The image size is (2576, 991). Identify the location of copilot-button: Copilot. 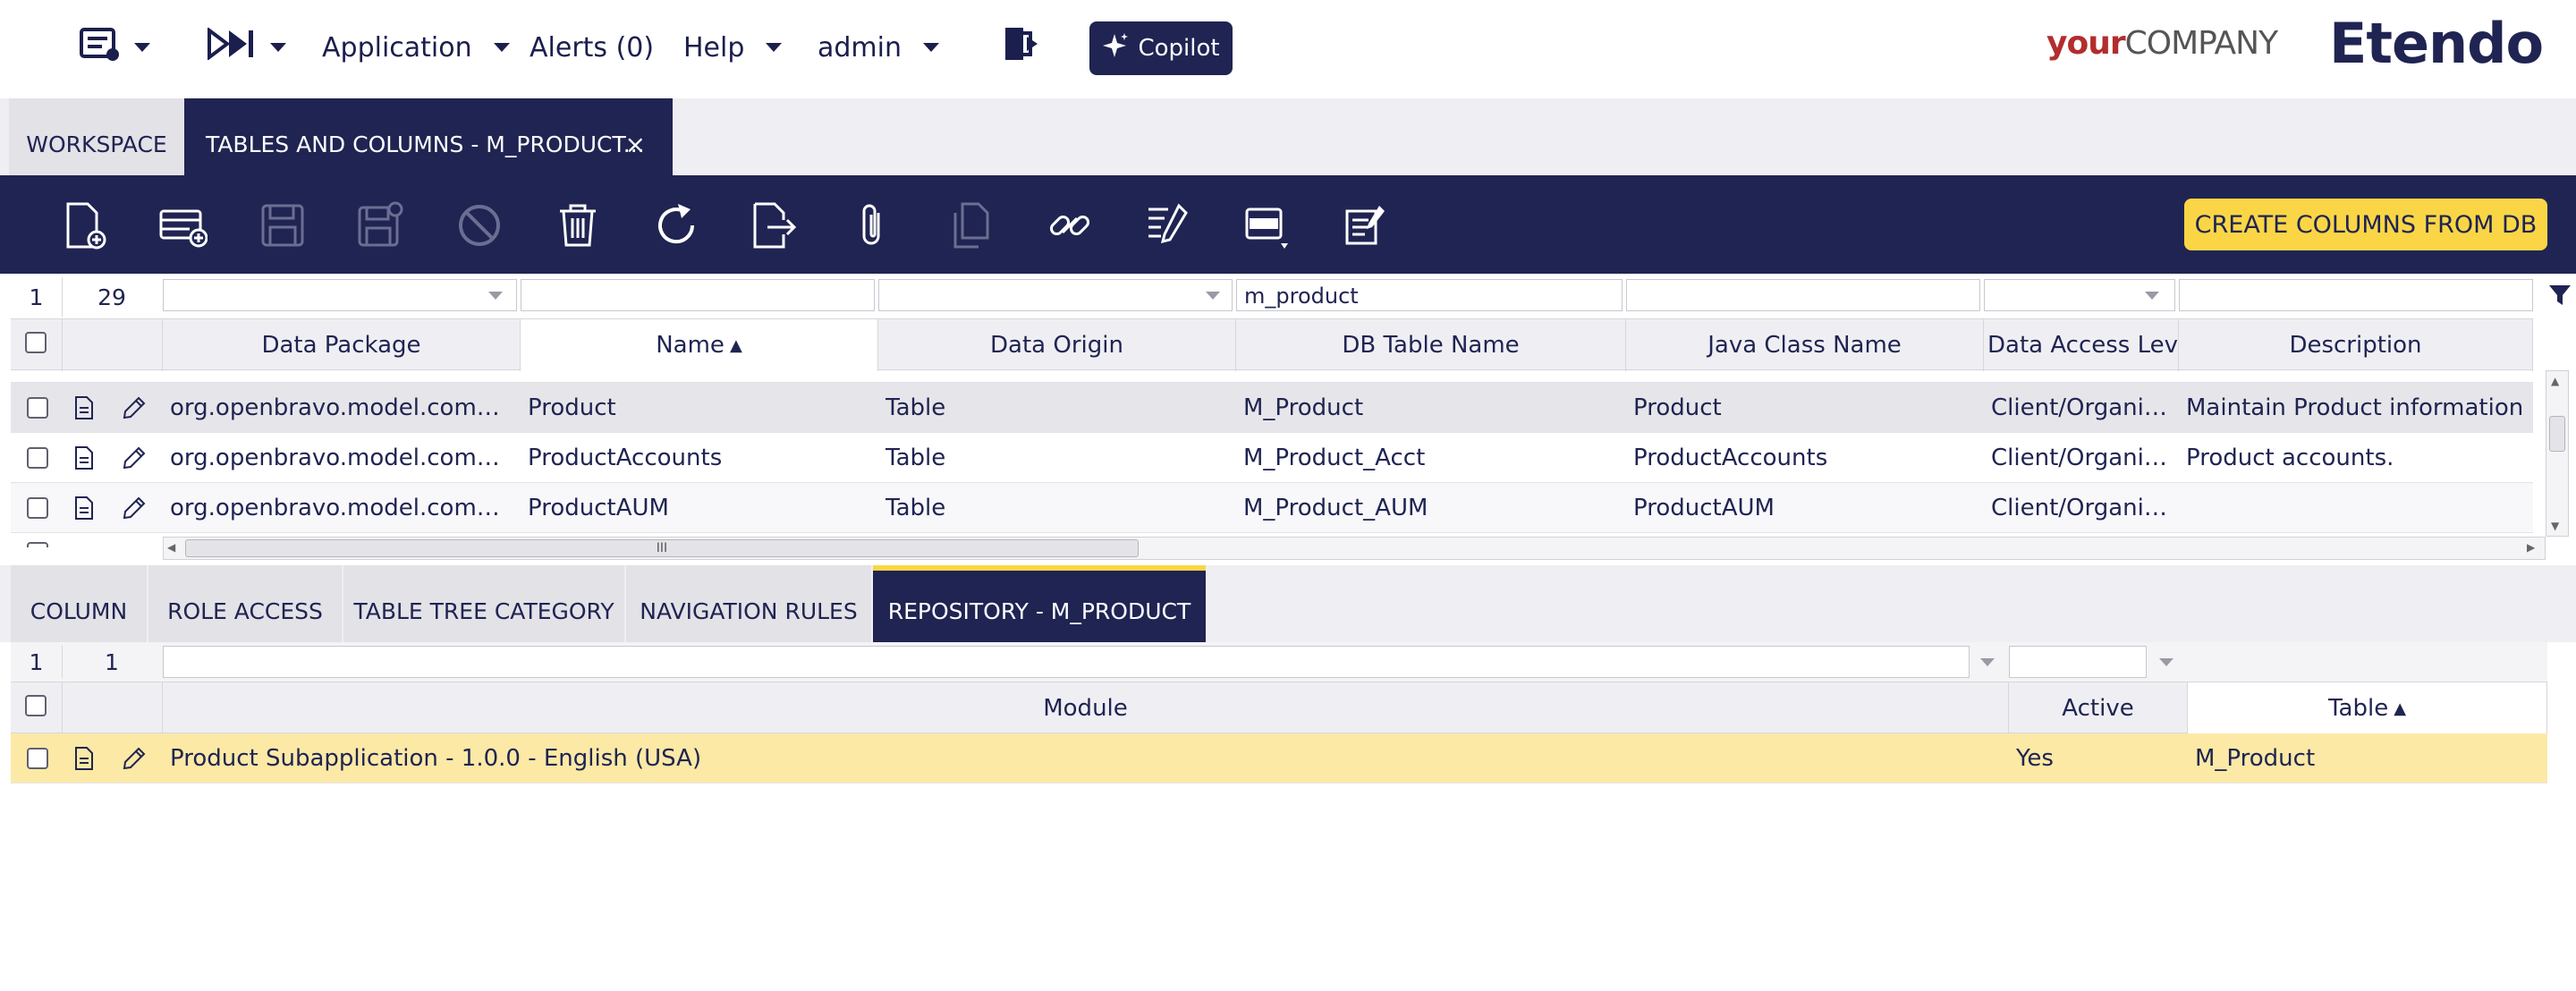
(1161, 48).